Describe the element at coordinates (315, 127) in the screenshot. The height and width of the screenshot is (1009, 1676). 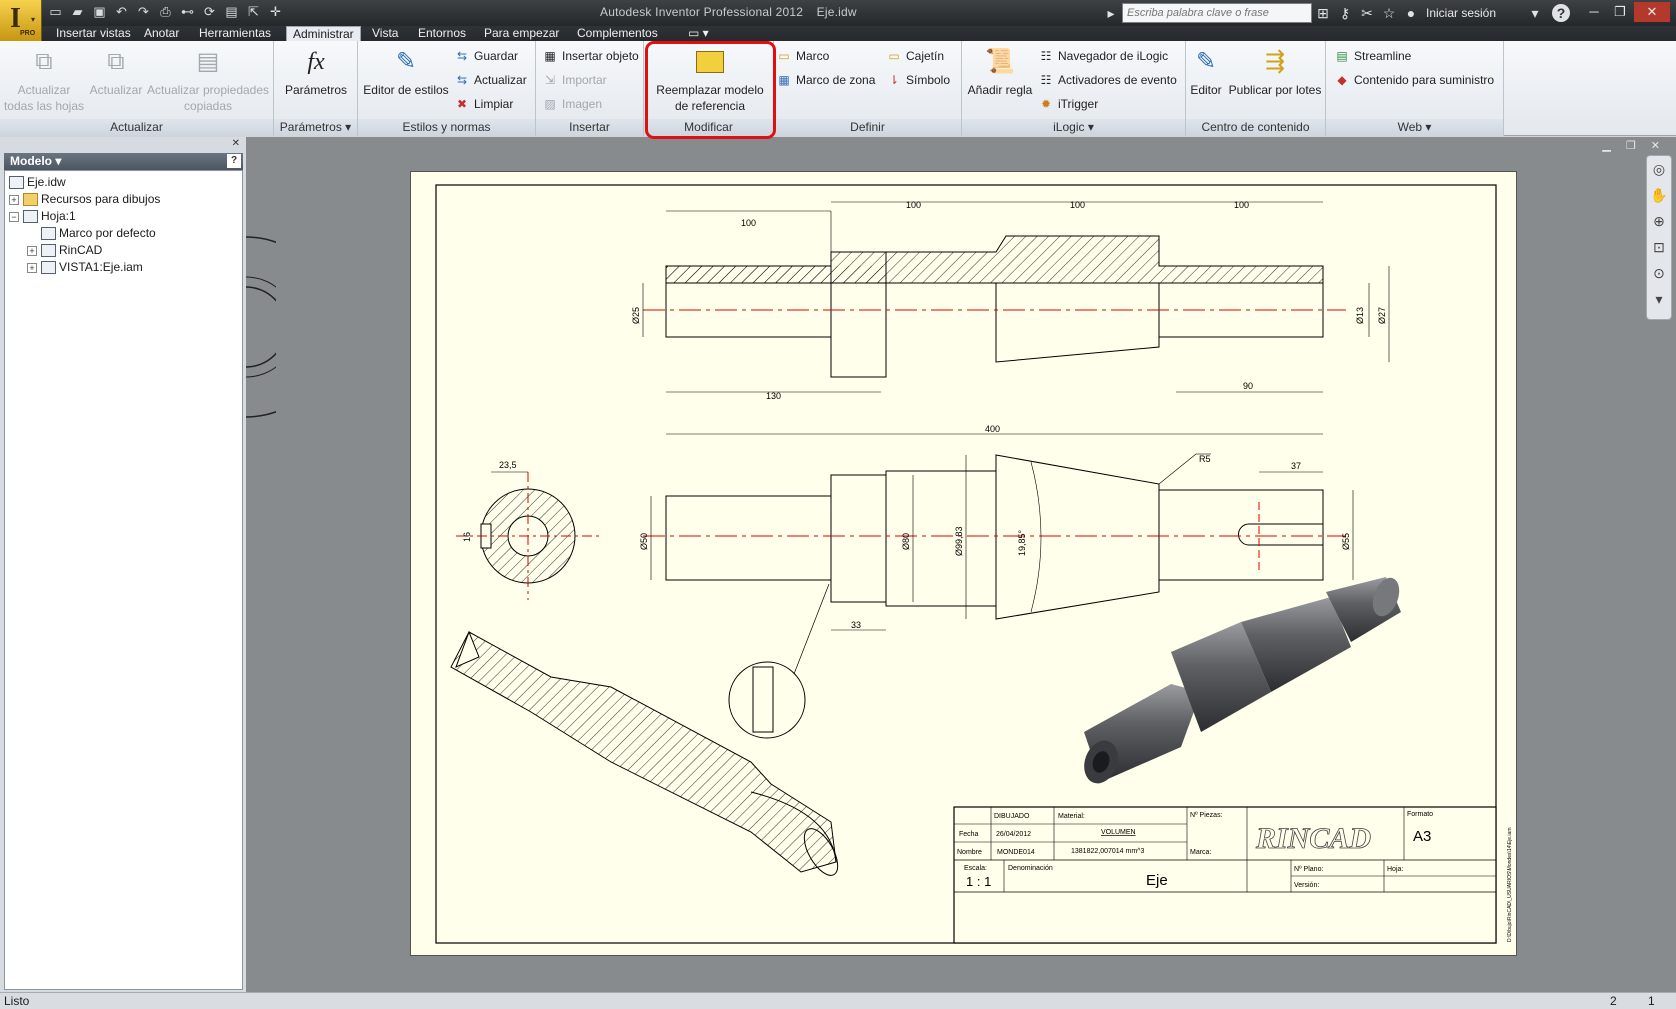
I see `panel-title-parametros: Parámetros ▾` at that location.